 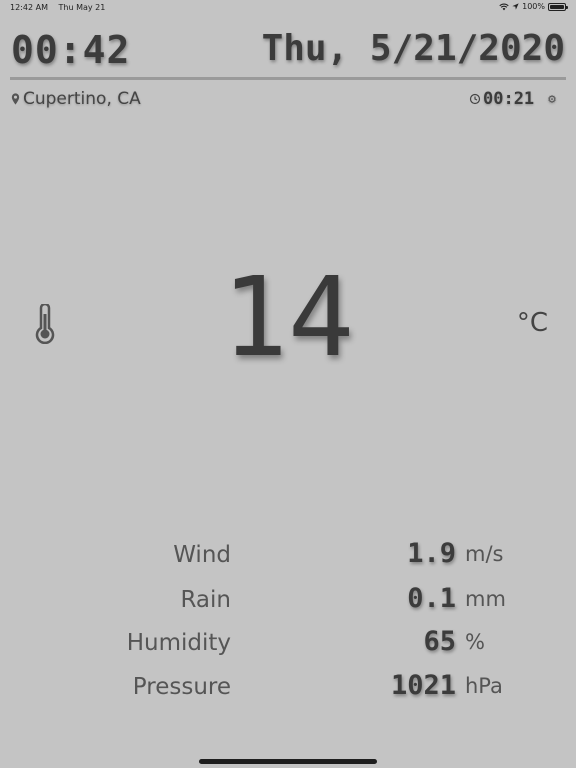 I want to click on wind-unit: m/s, so click(x=484, y=554).